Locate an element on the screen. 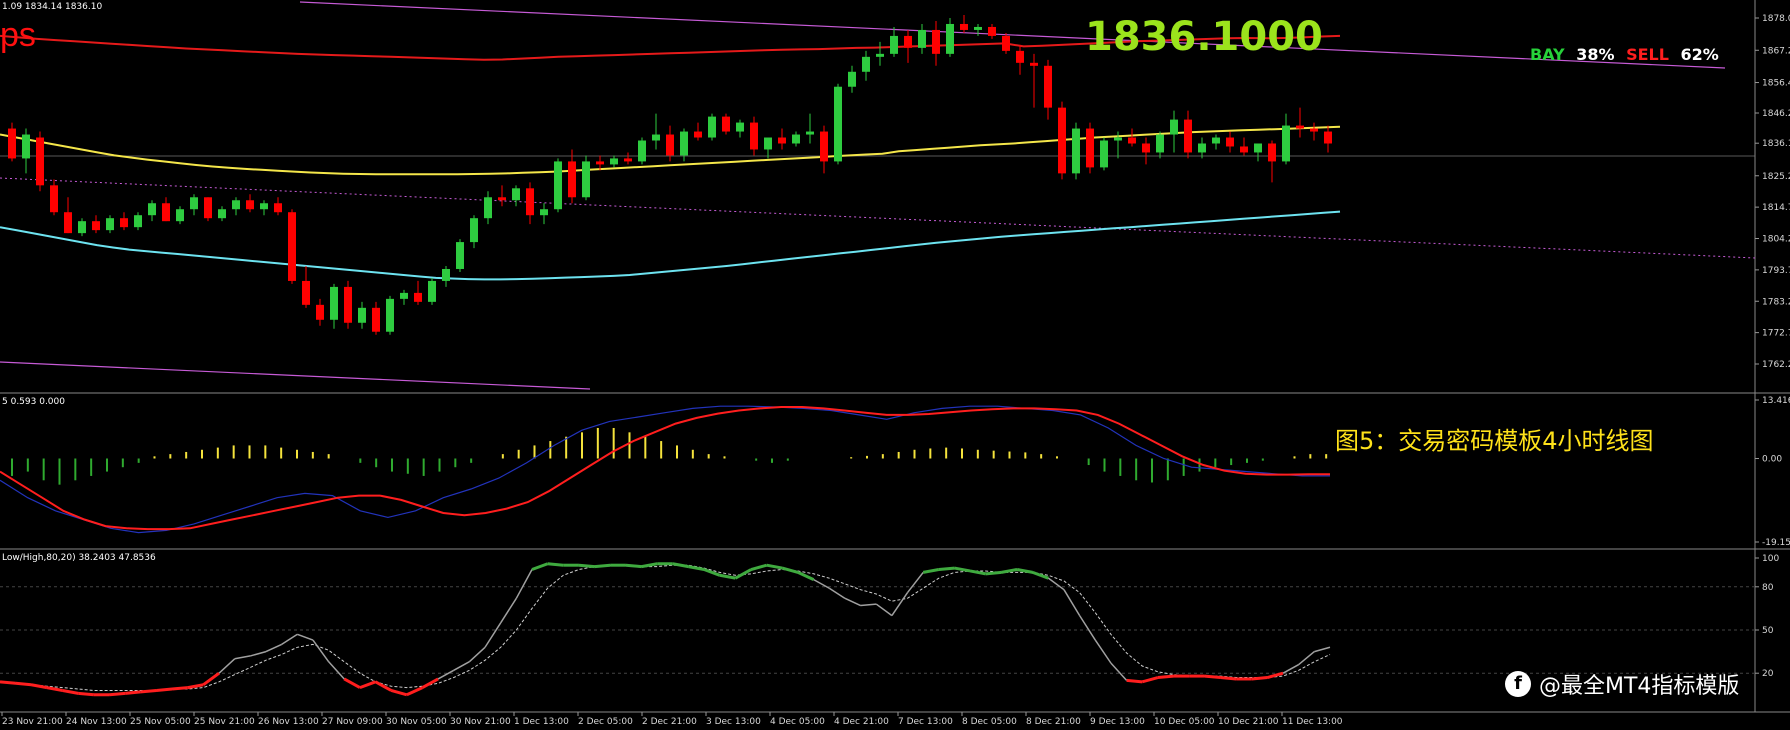 The image size is (1790, 730). price-axis-label: 1804.20 is located at coordinates (1776, 240).